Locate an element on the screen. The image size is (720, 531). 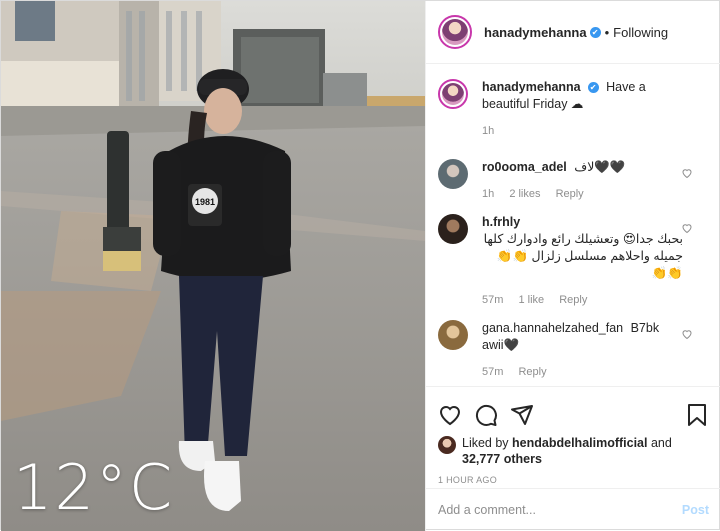
liker-username: hendabdelhalimofficial is located at coordinates (579, 443).